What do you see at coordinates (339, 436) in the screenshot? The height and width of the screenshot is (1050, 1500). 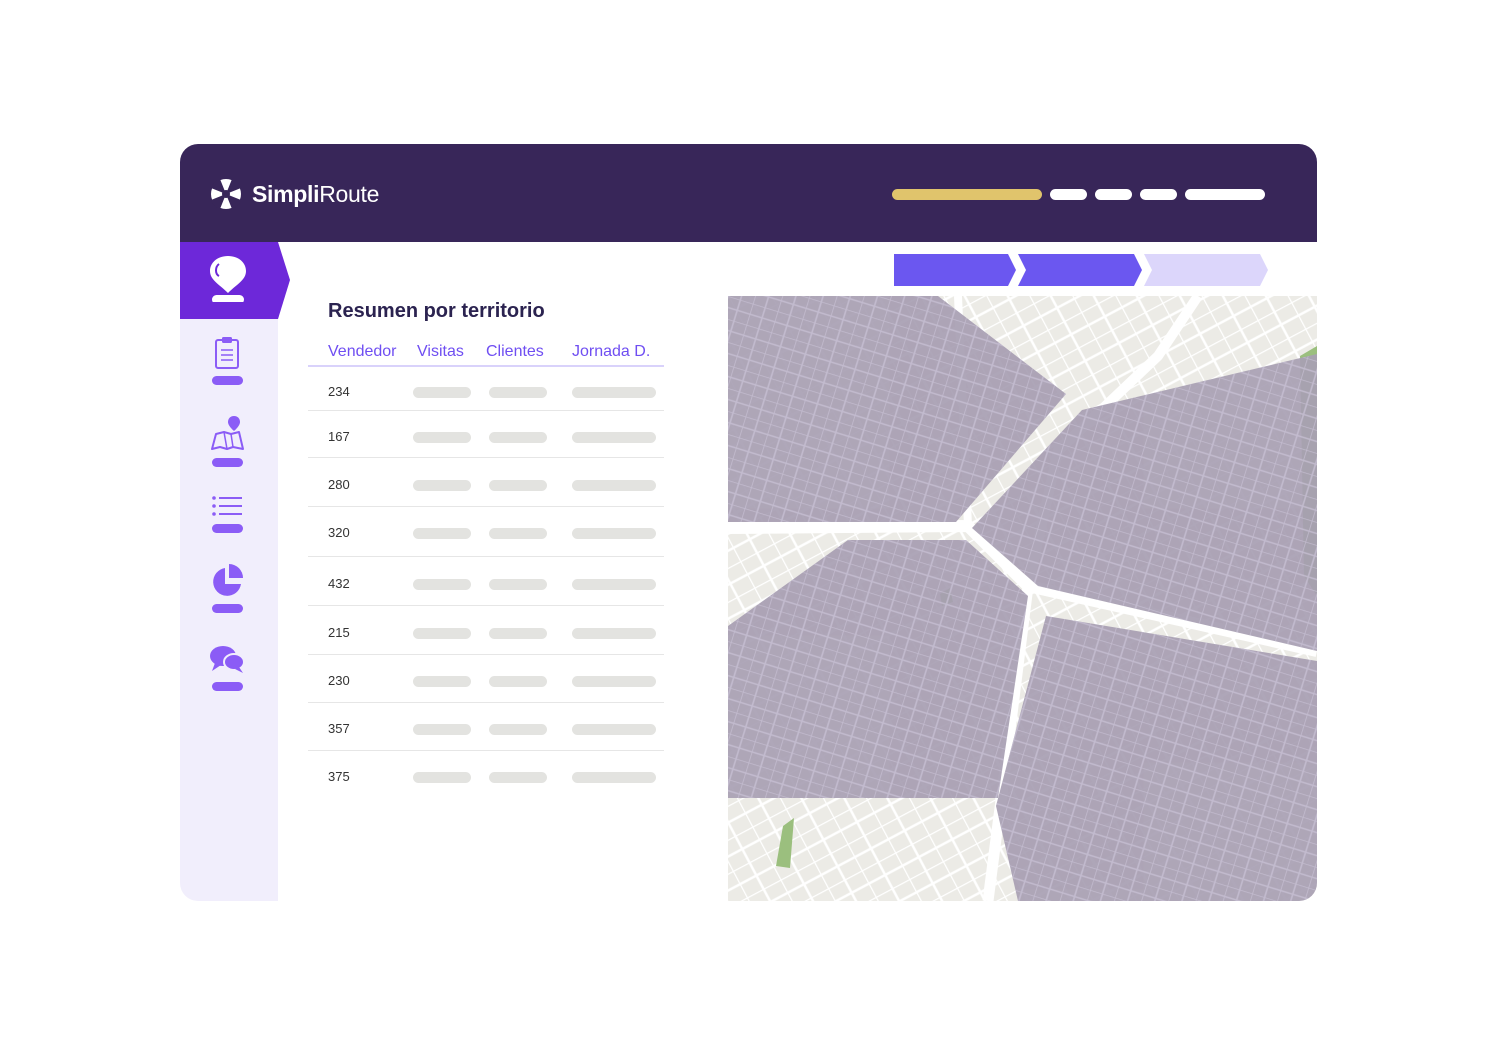 I see `vendedor-cell: 167` at bounding box center [339, 436].